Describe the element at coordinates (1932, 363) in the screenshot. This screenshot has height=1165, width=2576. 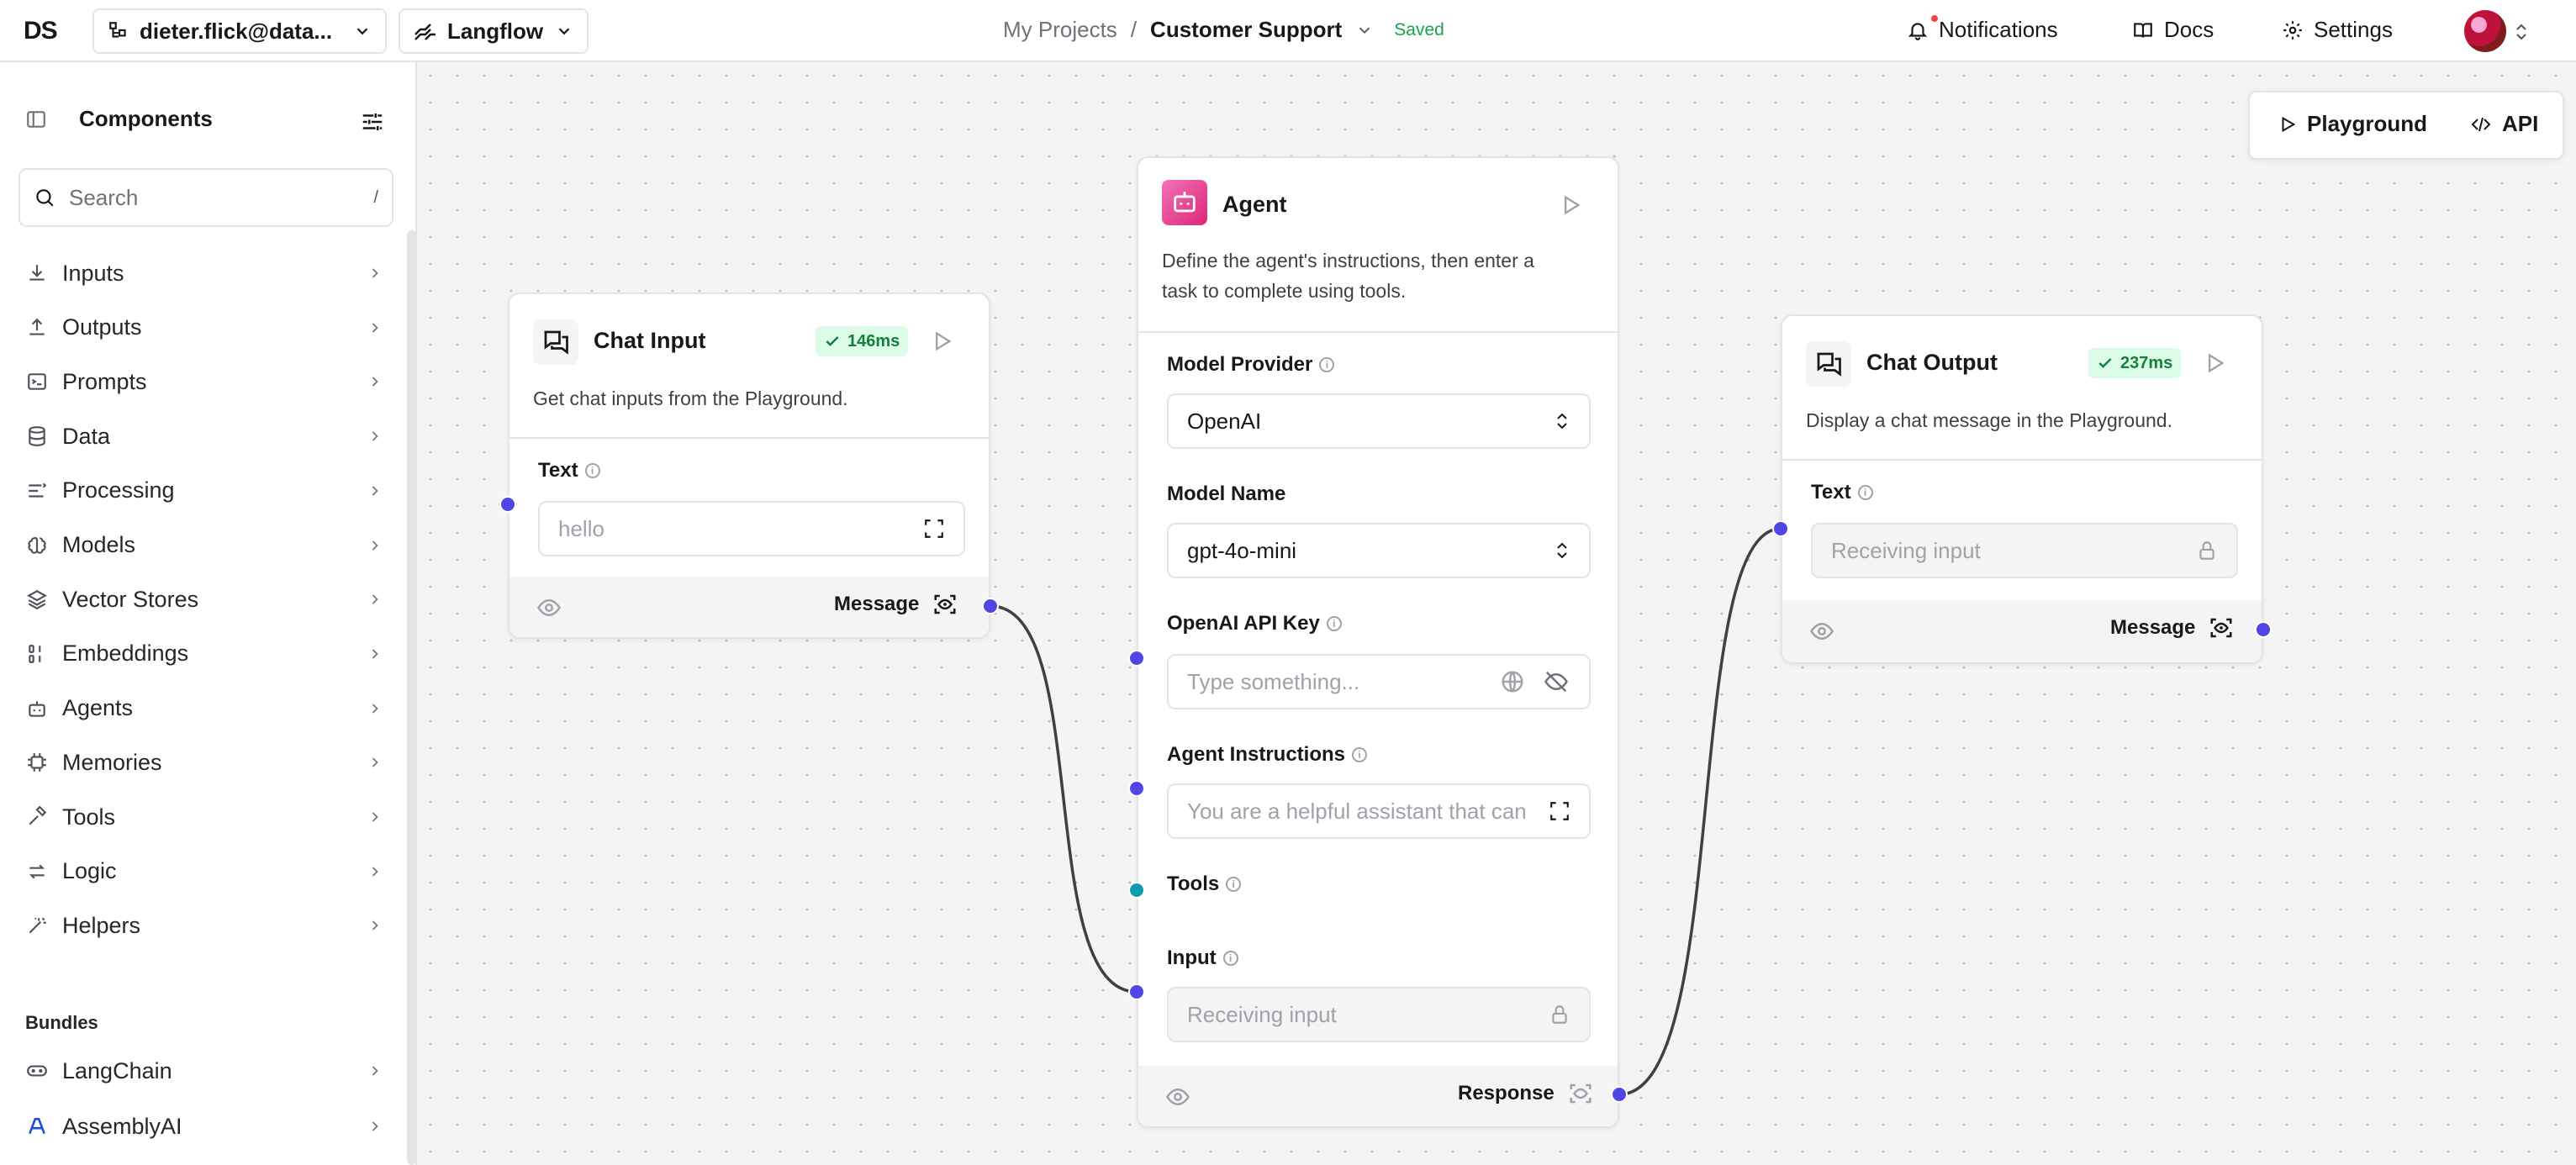
I see `node-title: Chat Output` at that location.